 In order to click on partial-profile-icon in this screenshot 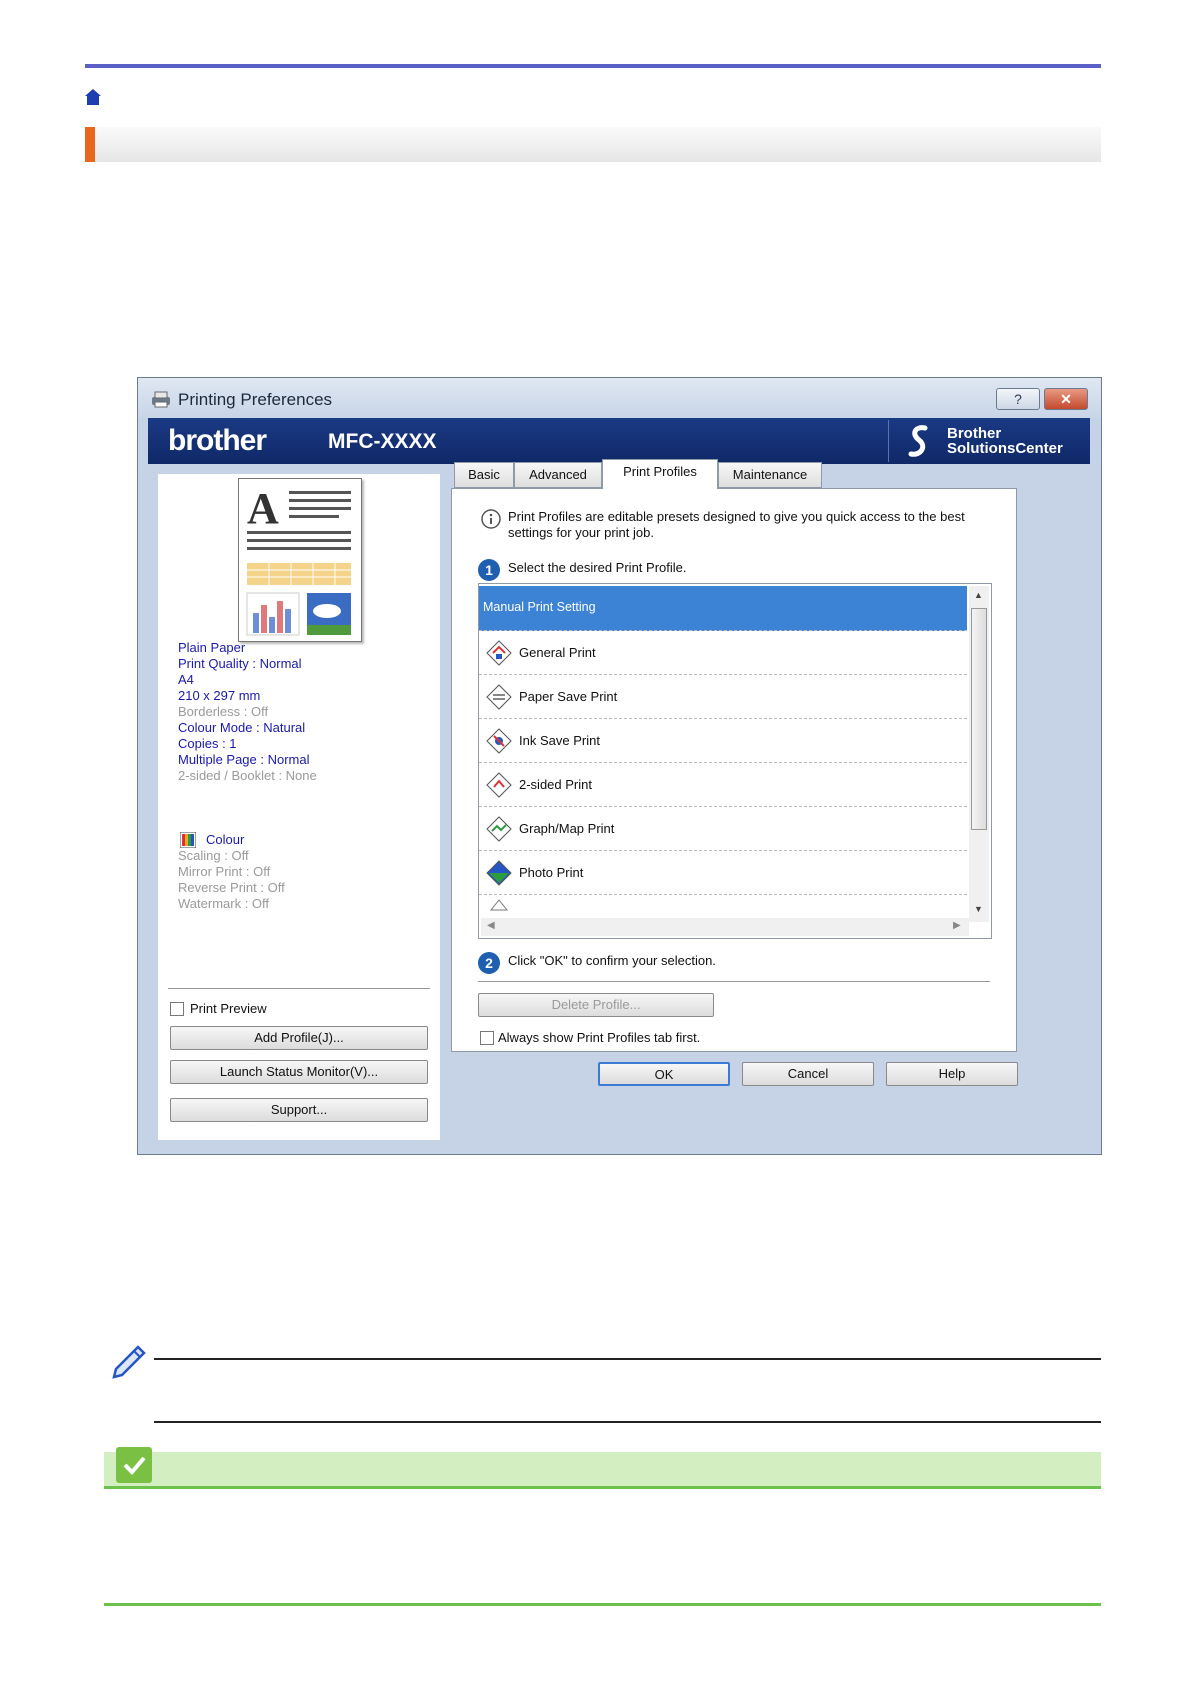, I will do `click(499, 905)`.